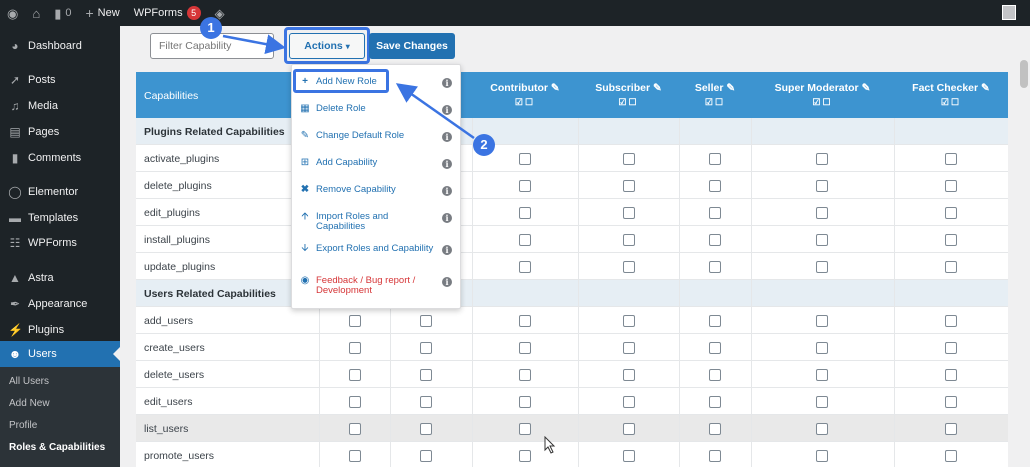  I want to click on menu-item-feedback: ◉ Feedback / Bug report / Development i, so click(376, 286).